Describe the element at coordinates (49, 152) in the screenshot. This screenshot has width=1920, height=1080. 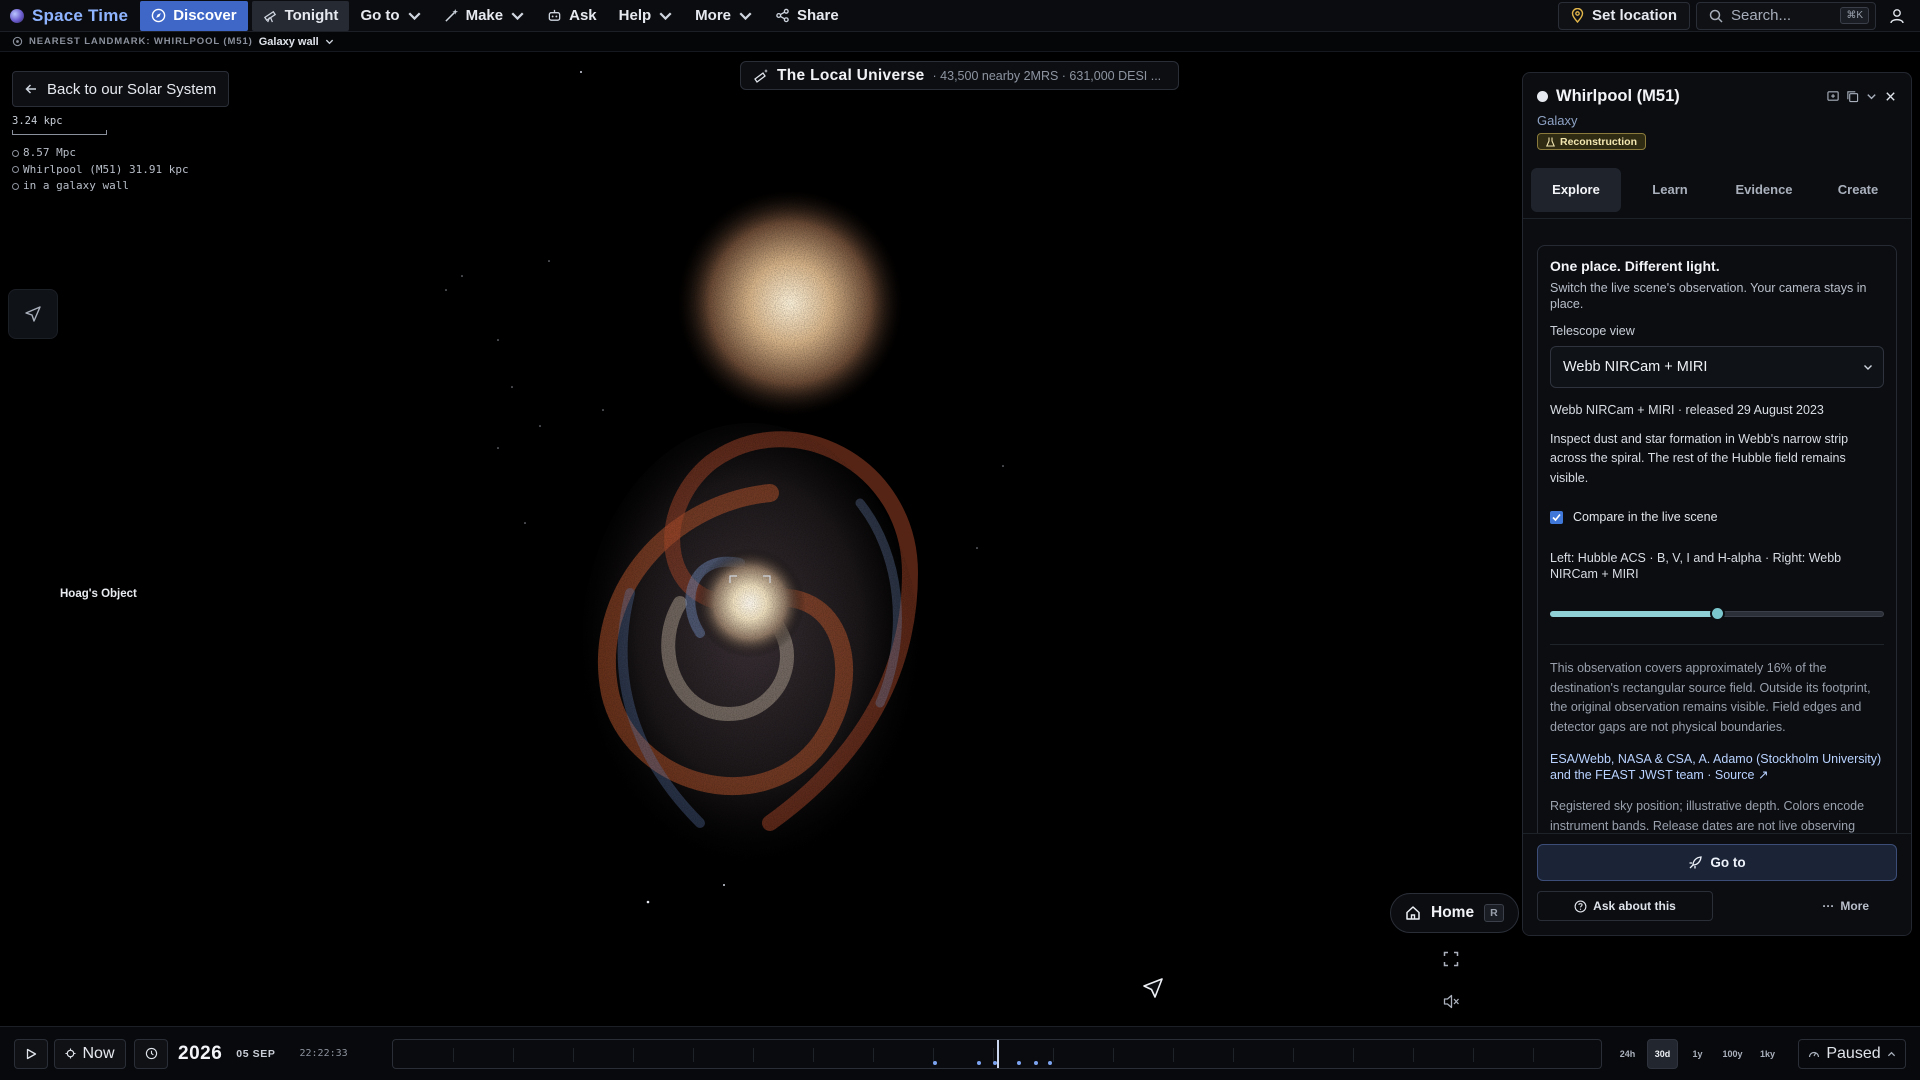
I see `distance-value: 8.57 Mpc` at that location.